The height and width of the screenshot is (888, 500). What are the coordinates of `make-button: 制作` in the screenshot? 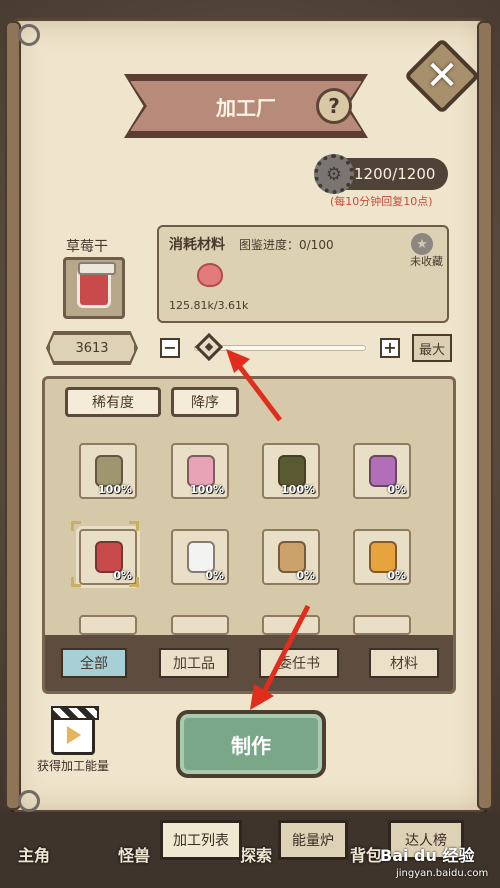 It's located at (251, 744).